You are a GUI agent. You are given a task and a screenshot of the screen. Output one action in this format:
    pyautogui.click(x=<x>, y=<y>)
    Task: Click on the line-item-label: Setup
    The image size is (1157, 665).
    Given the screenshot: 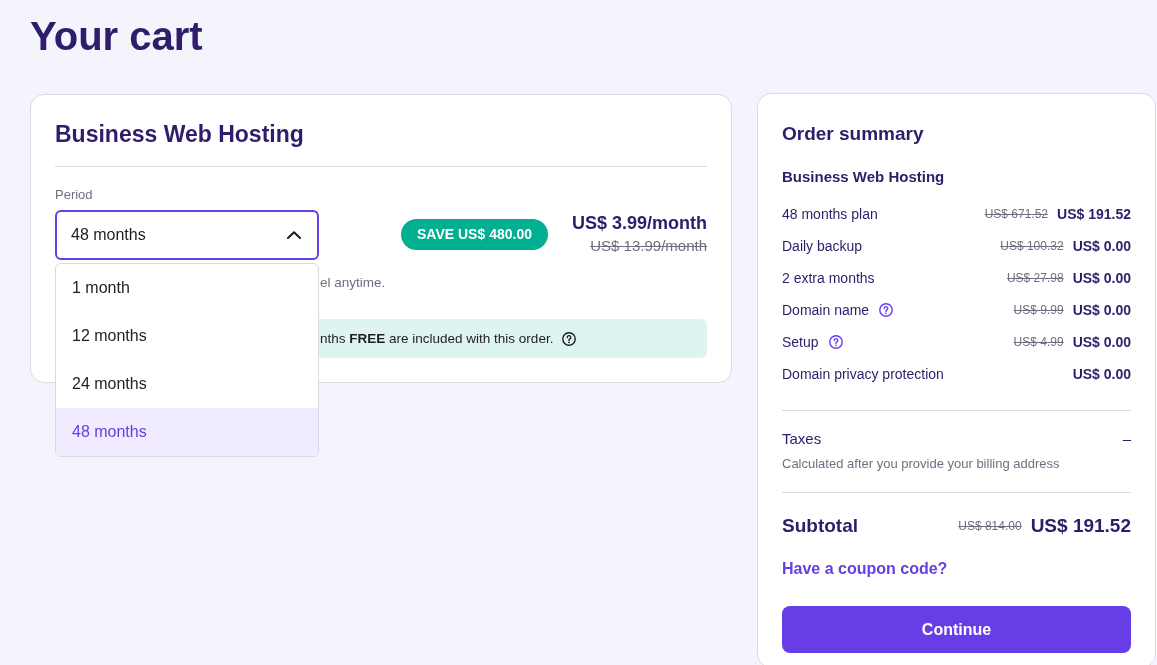 What is the action you would take?
    pyautogui.click(x=800, y=342)
    